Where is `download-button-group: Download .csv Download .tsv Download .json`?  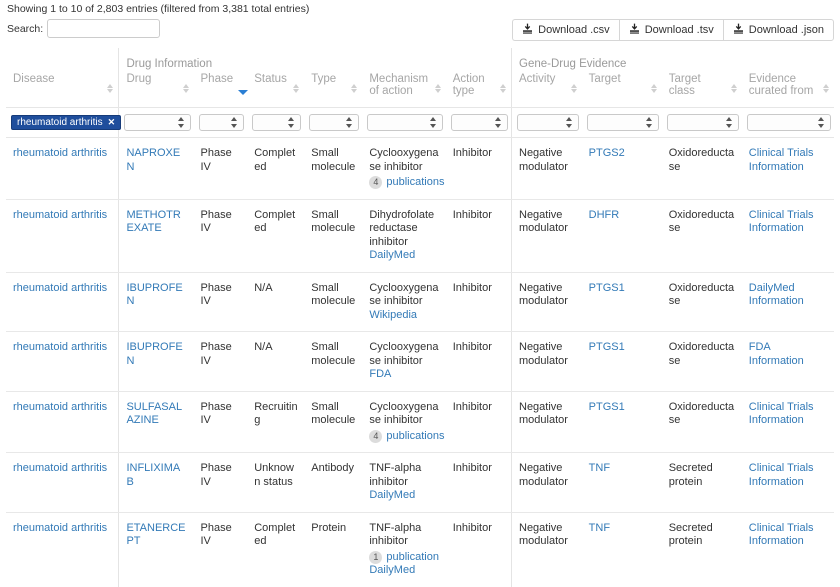 download-button-group: Download .csv Download .tsv Download .json is located at coordinates (673, 30).